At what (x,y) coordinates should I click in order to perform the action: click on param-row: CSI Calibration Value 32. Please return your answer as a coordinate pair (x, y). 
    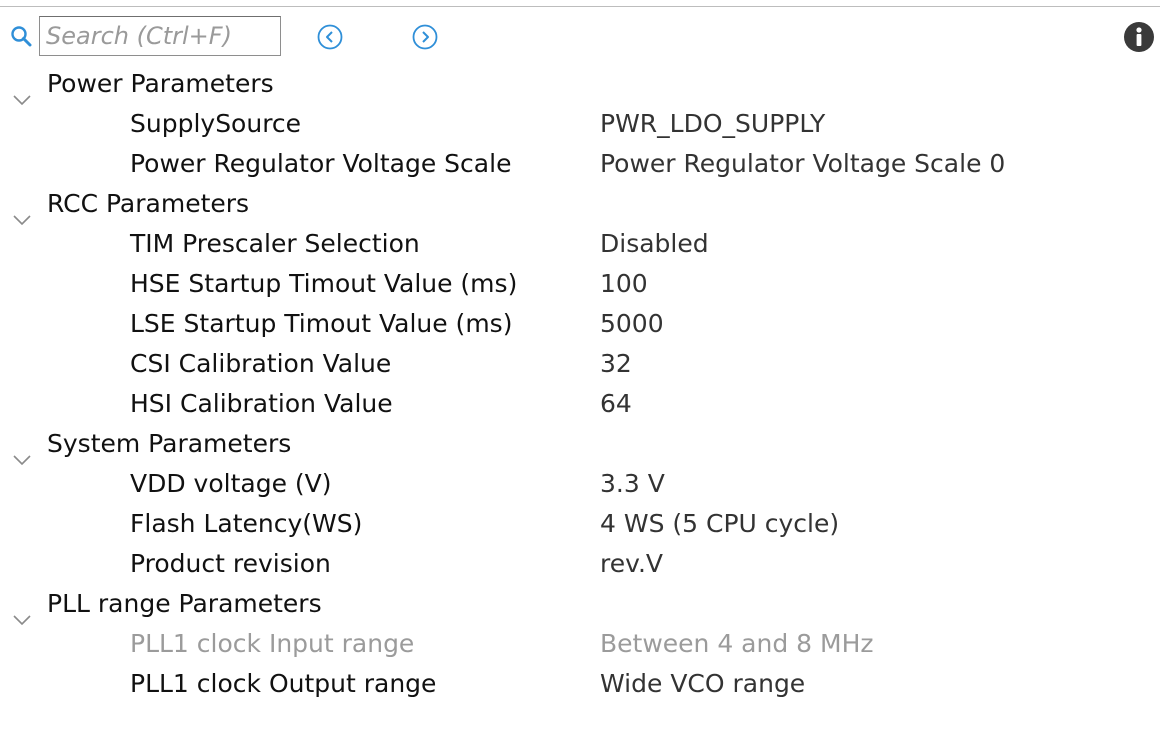
    Looking at the image, I should click on (580, 364).